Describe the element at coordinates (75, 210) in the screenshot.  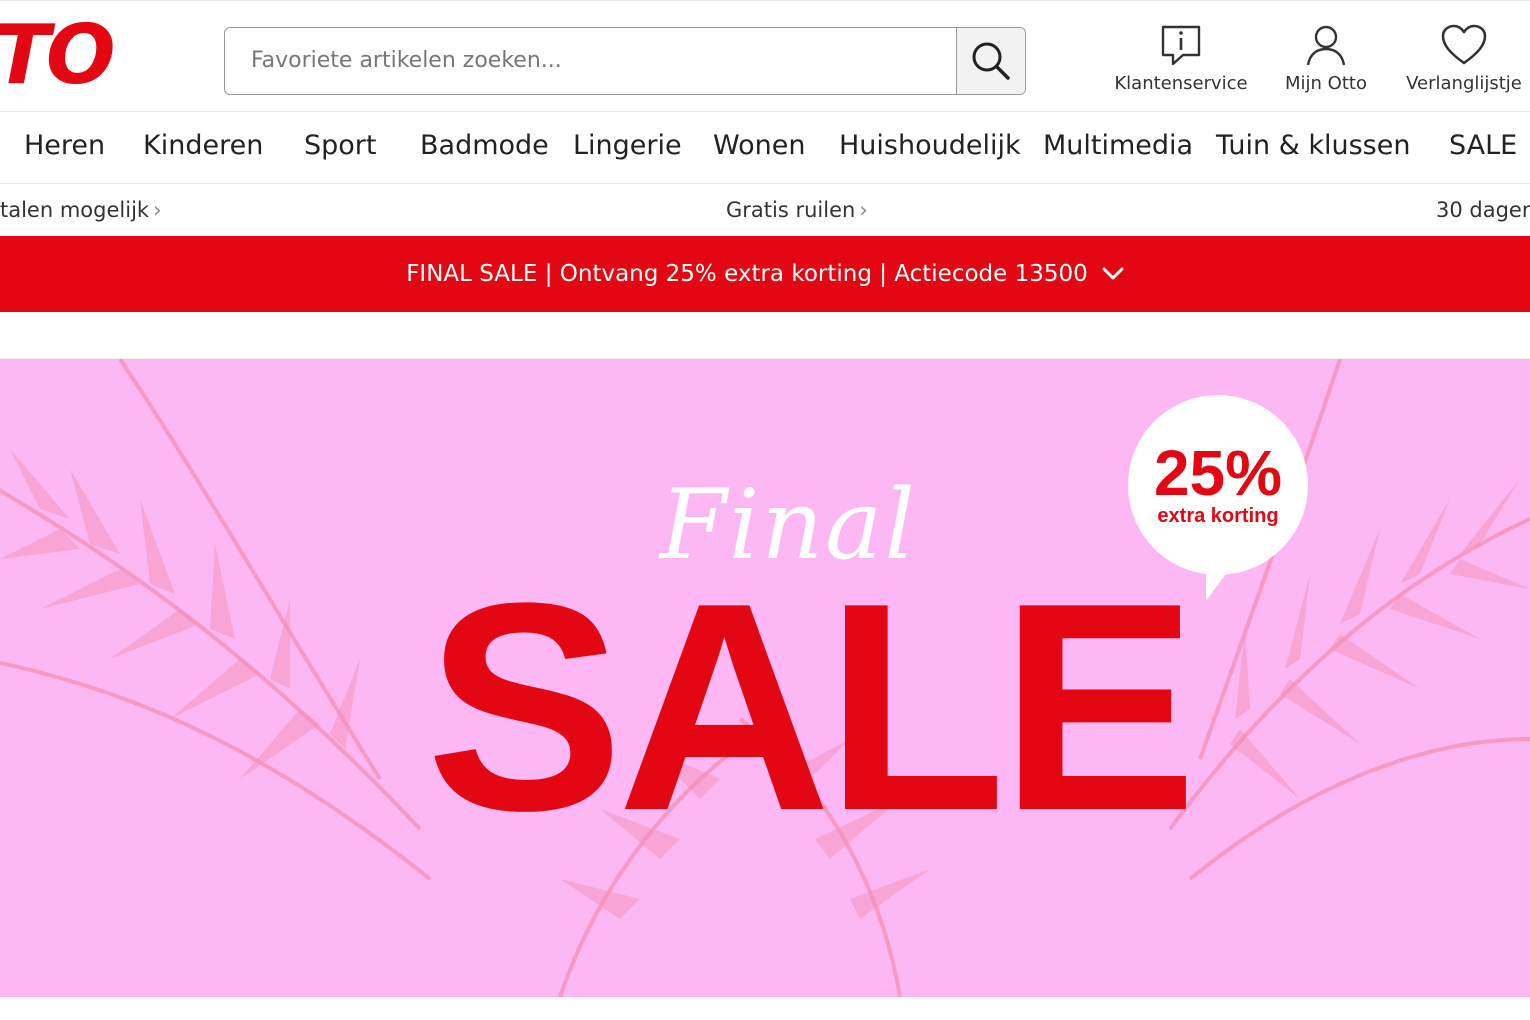
I see `usp-label: talen mogelijk` at that location.